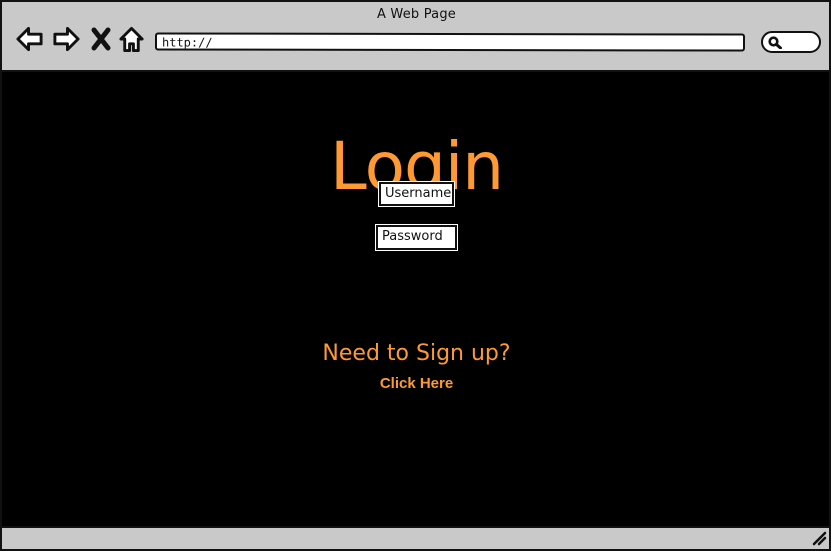 The height and width of the screenshot is (551, 831). I want to click on address-bar: http://, so click(450, 42).